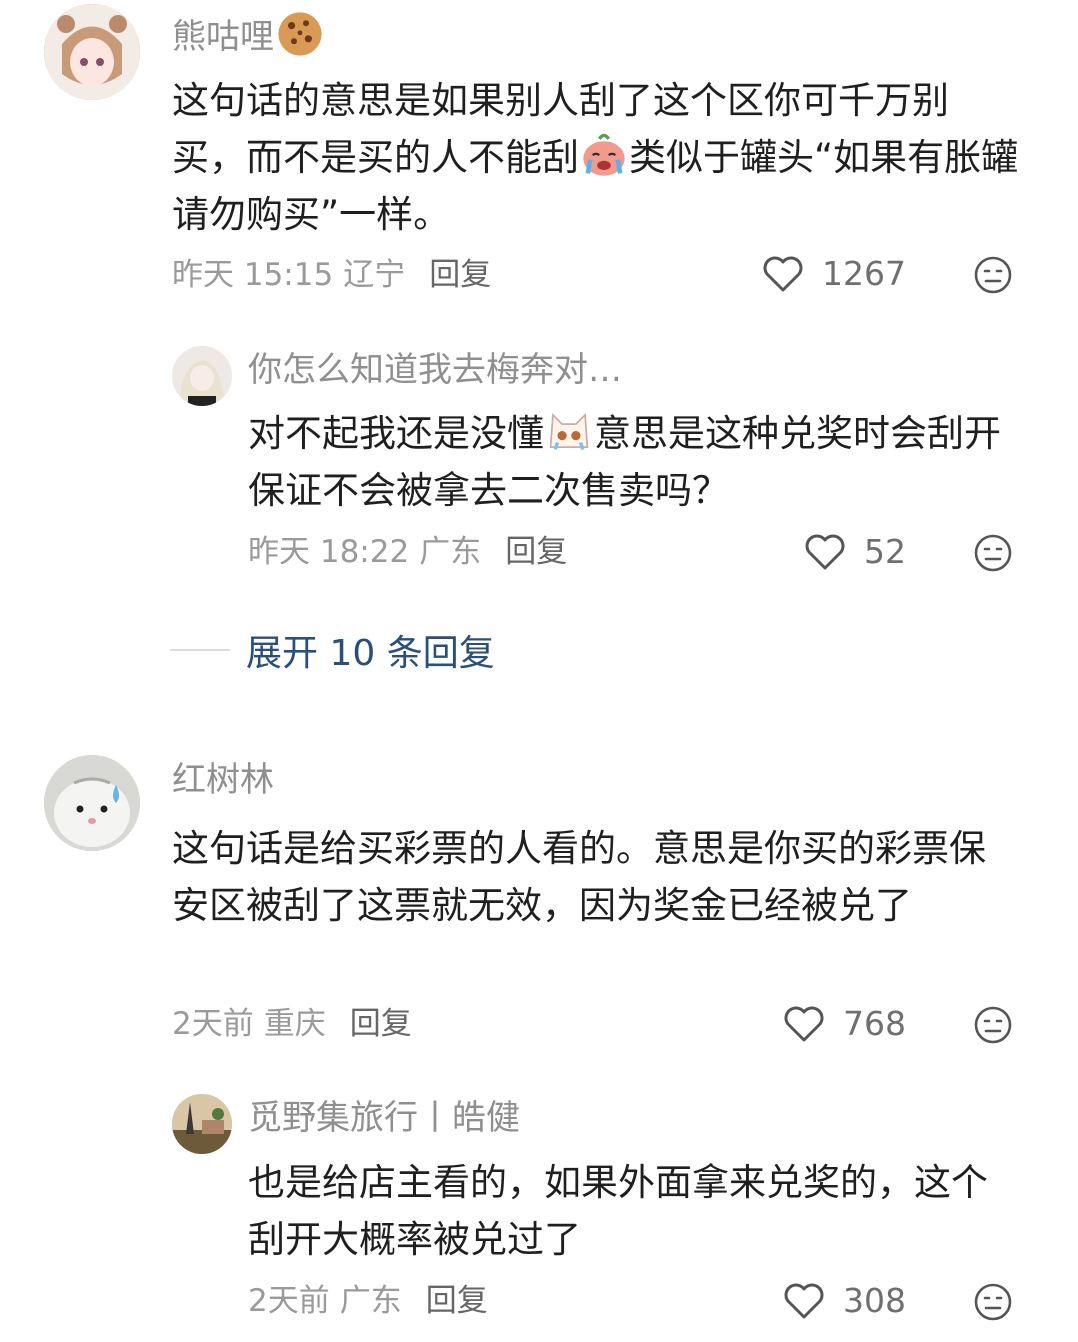  I want to click on comment-meta: 昨天 18:22 广东 回复, so click(412, 552).